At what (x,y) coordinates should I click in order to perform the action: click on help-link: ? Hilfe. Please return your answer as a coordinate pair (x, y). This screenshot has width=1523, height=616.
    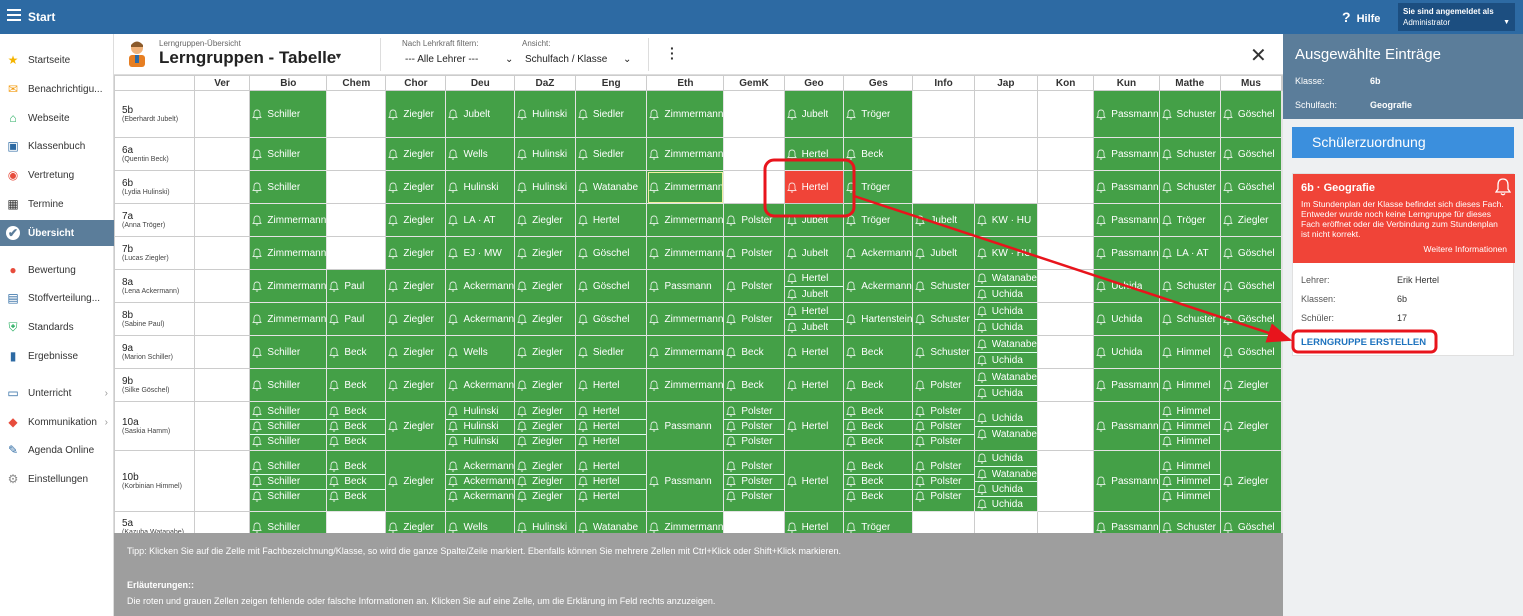
    Looking at the image, I should click on (1361, 17).